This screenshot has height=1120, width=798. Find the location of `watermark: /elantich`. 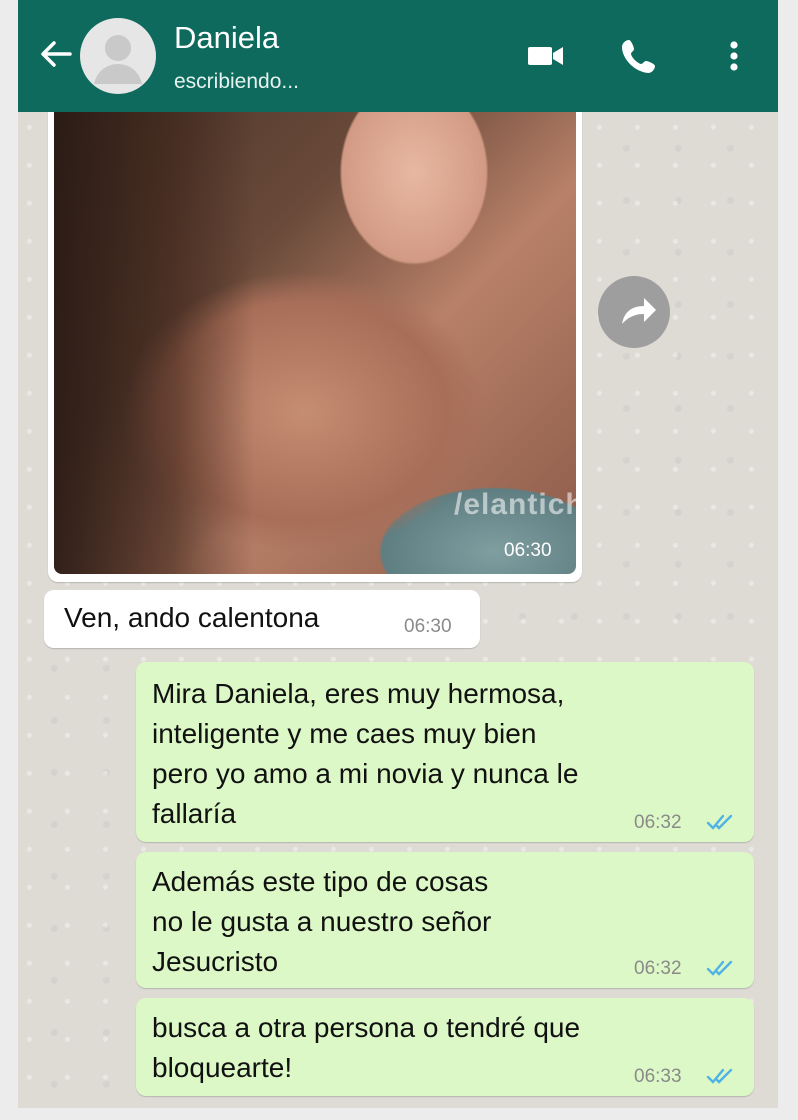

watermark: /elantich is located at coordinates (515, 504).